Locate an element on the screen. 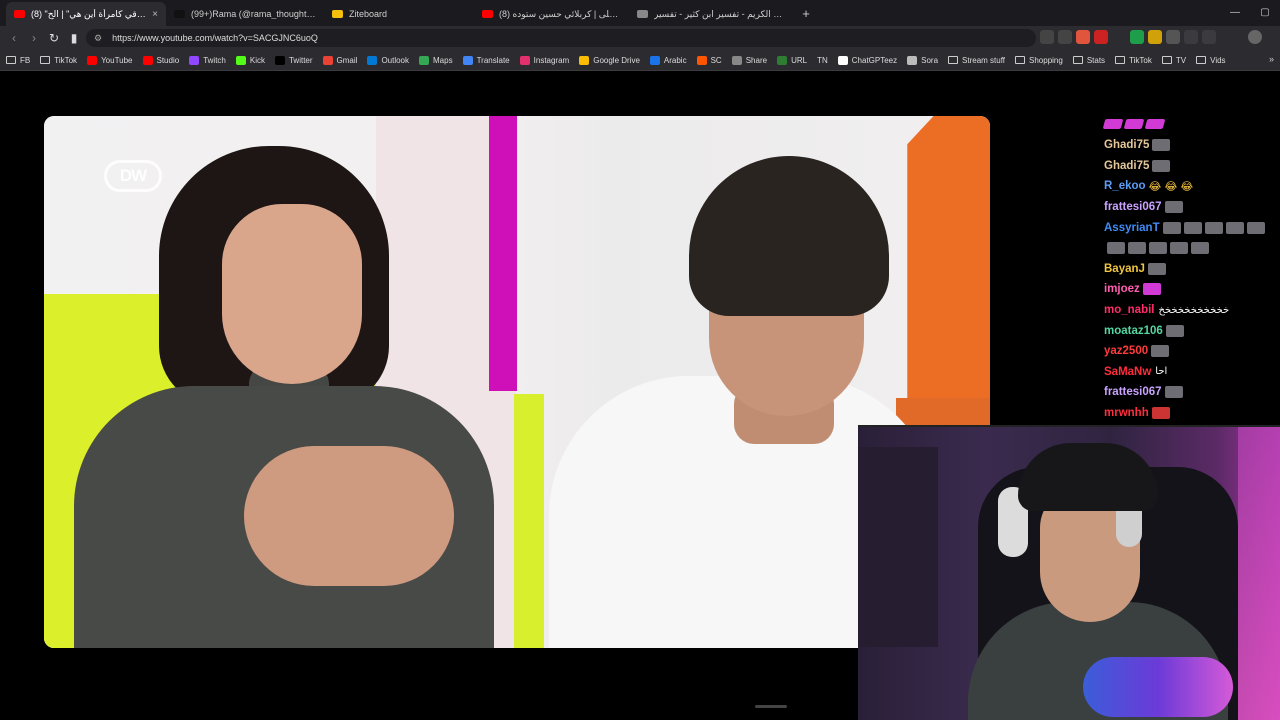  extension-icons is located at coordinates (1151, 37).